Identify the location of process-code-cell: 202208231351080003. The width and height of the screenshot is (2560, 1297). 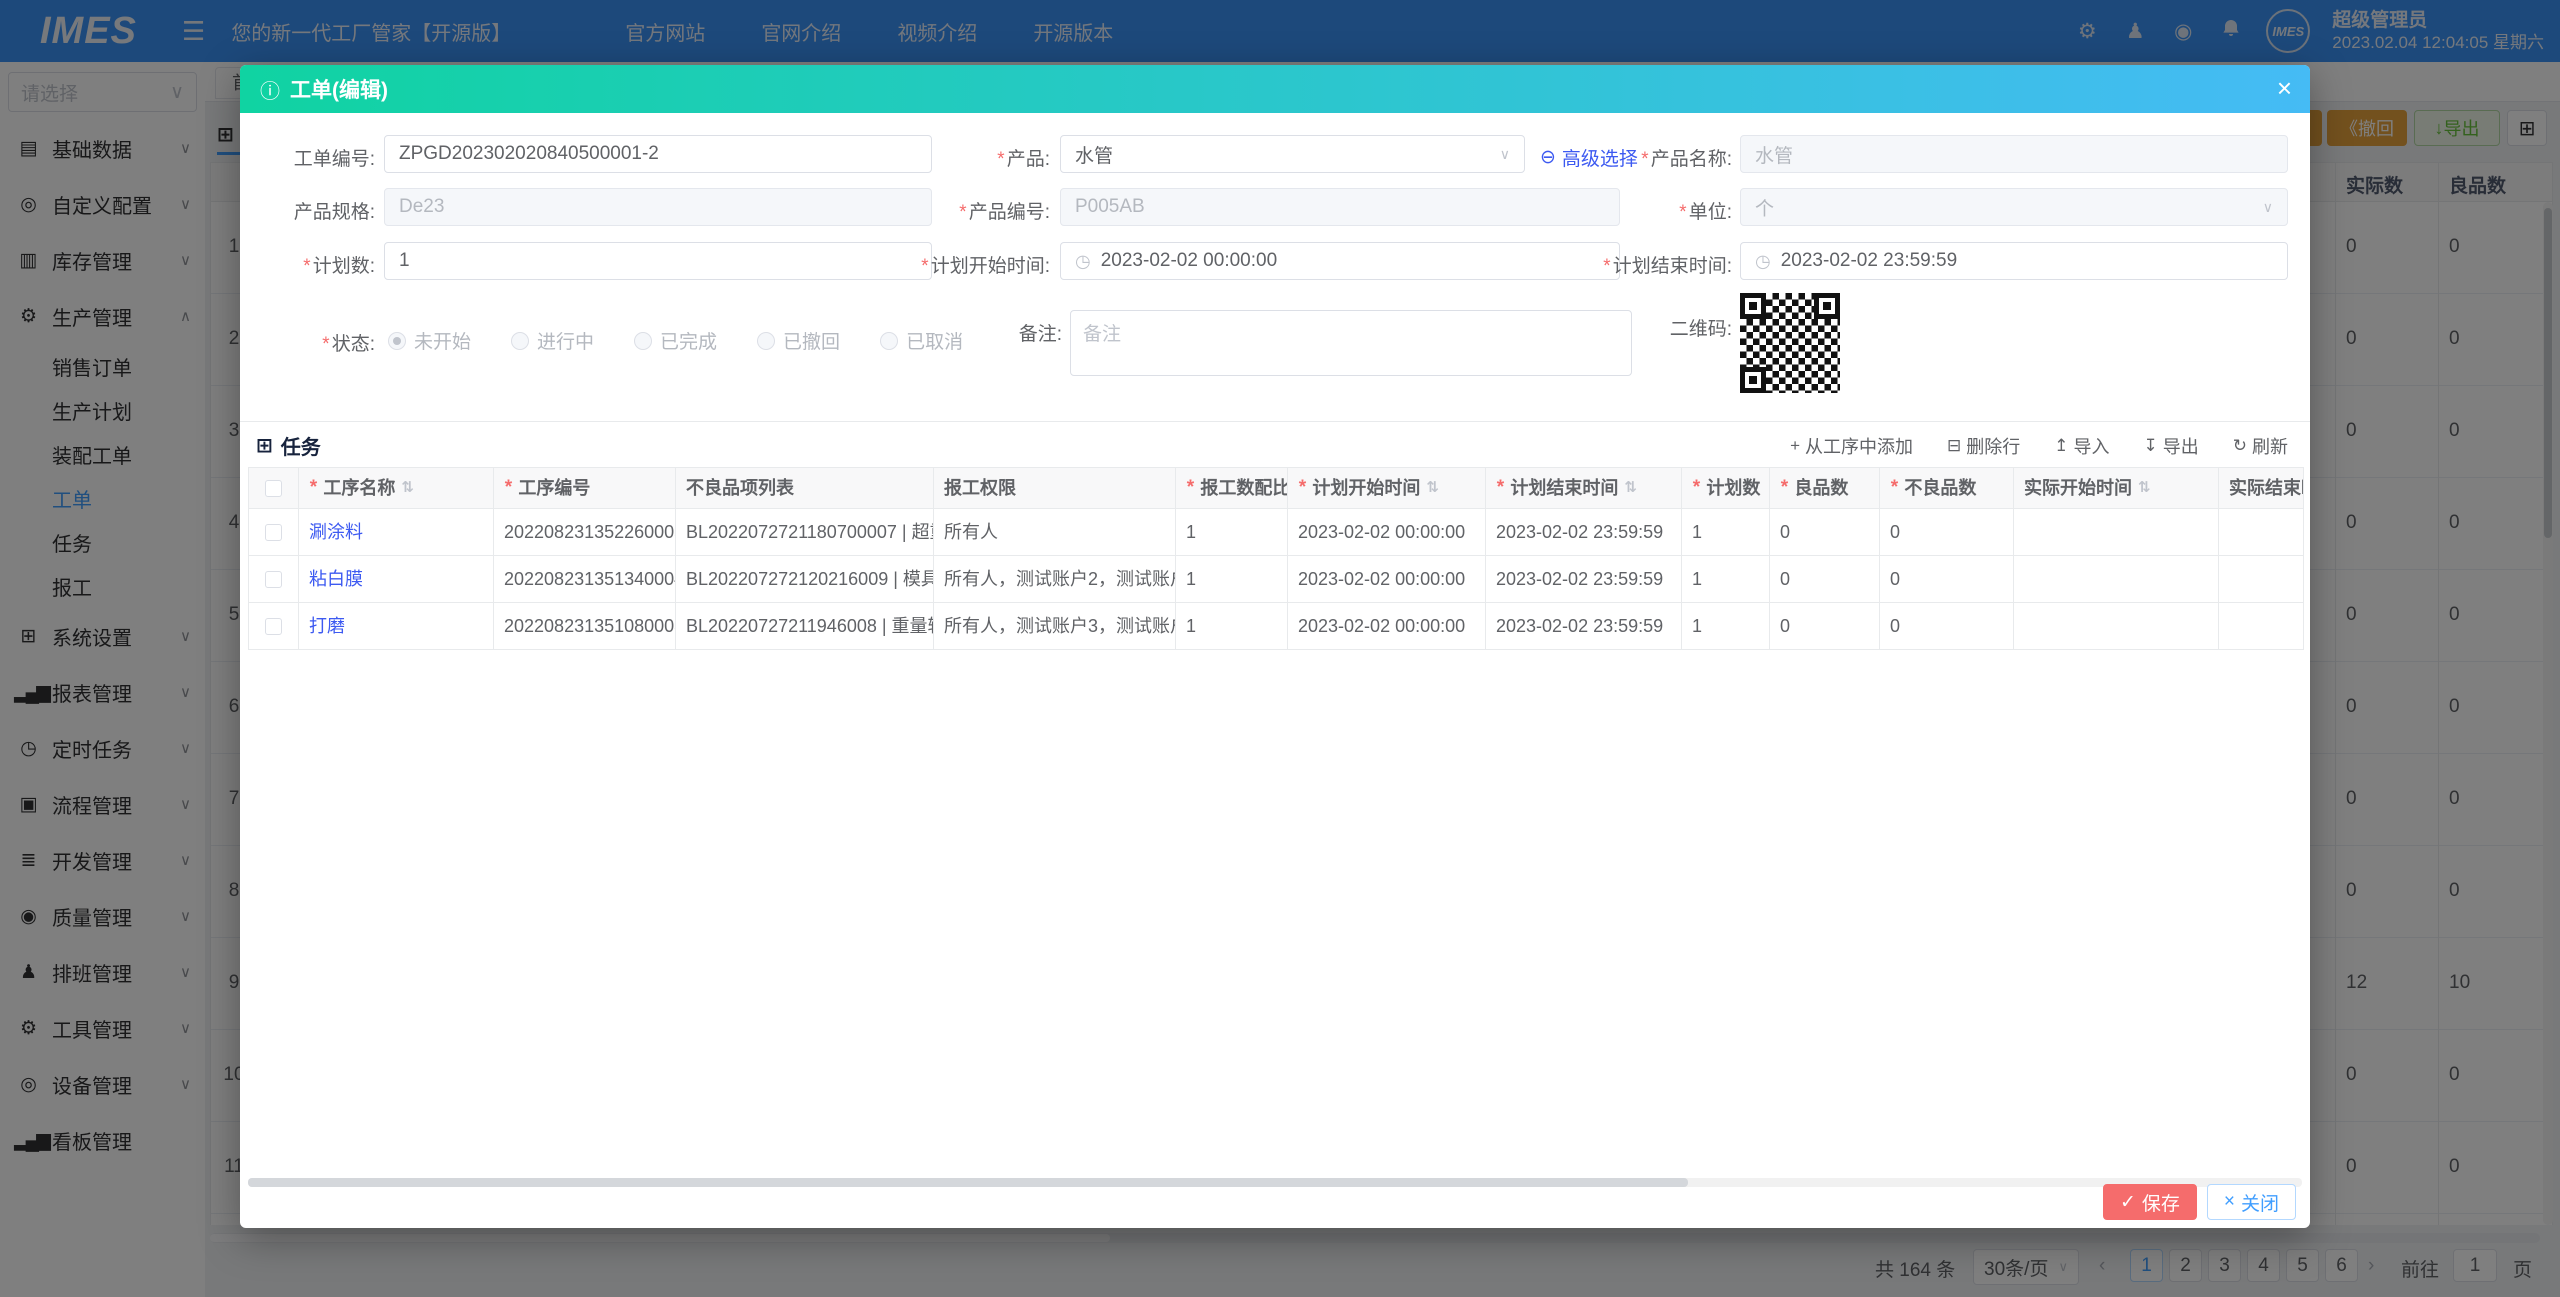
(585, 626).